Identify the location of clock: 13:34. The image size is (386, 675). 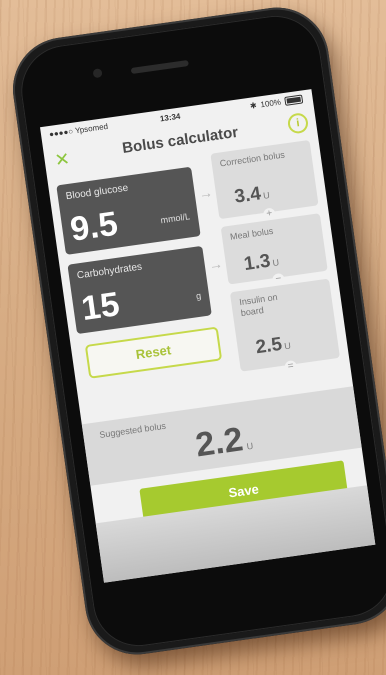
(170, 117).